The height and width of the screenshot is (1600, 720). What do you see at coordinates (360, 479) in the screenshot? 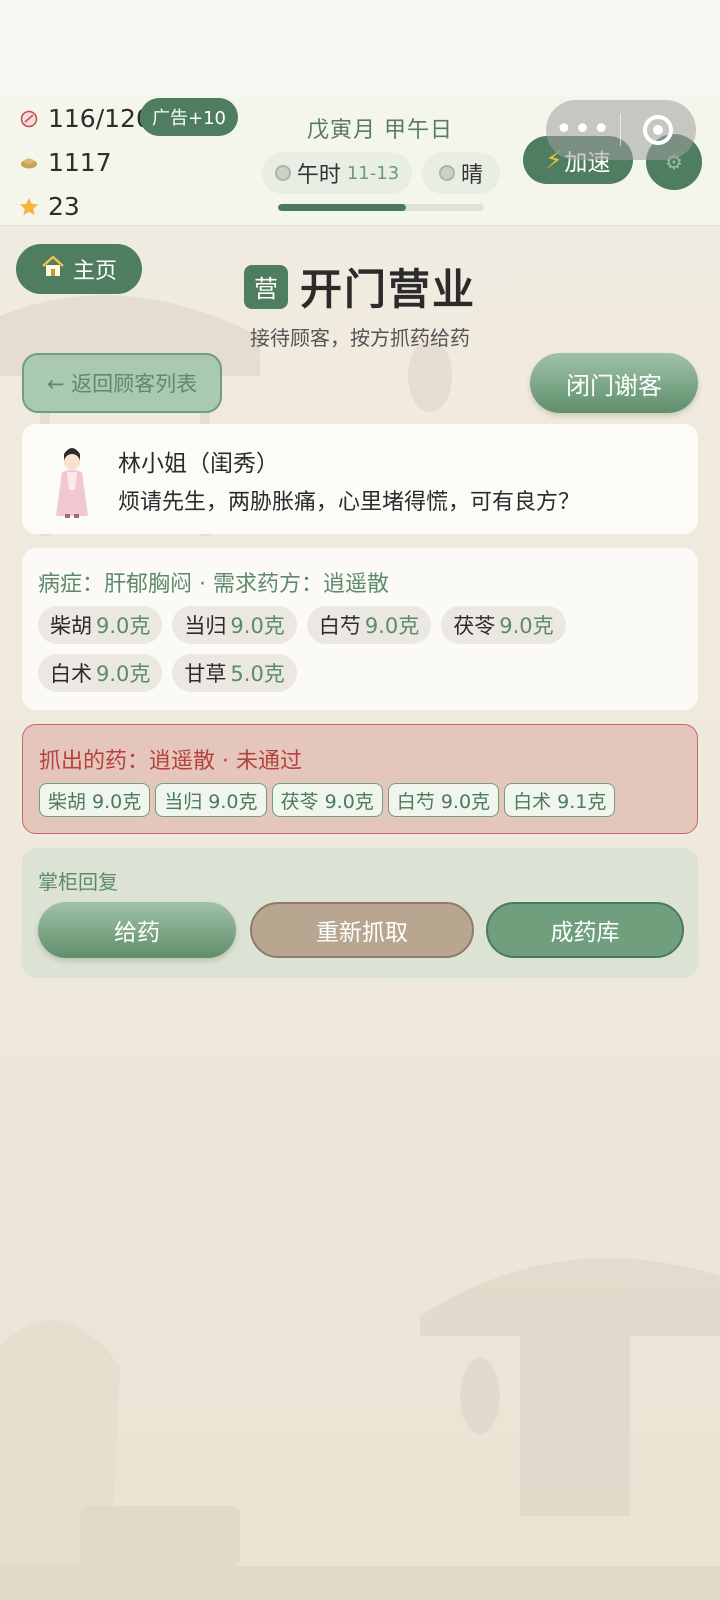
I see `customer-card: 林小姐（闺秀） 烦请先生，两胁胀痛，心里堵得慌，可有良方？` at bounding box center [360, 479].